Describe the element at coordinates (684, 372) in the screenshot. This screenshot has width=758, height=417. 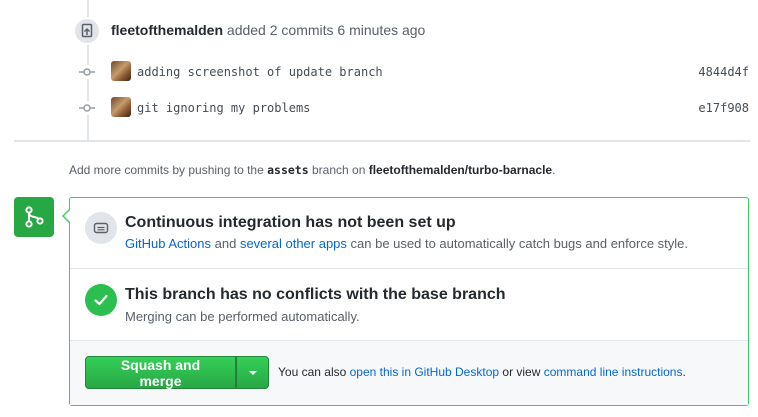
I see `also-suffix: .` at that location.